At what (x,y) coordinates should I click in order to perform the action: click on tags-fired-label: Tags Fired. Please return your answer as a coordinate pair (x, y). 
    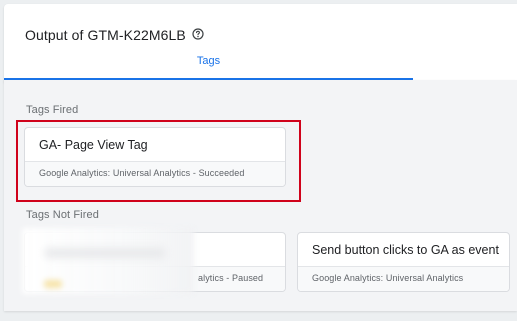
    Looking at the image, I should click on (52, 110).